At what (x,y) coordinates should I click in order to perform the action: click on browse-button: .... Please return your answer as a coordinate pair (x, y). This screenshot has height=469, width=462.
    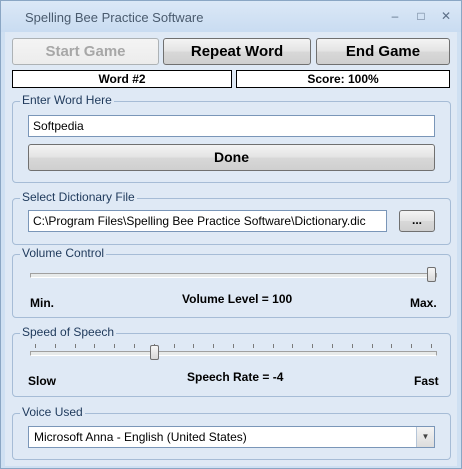
    Looking at the image, I should click on (417, 221).